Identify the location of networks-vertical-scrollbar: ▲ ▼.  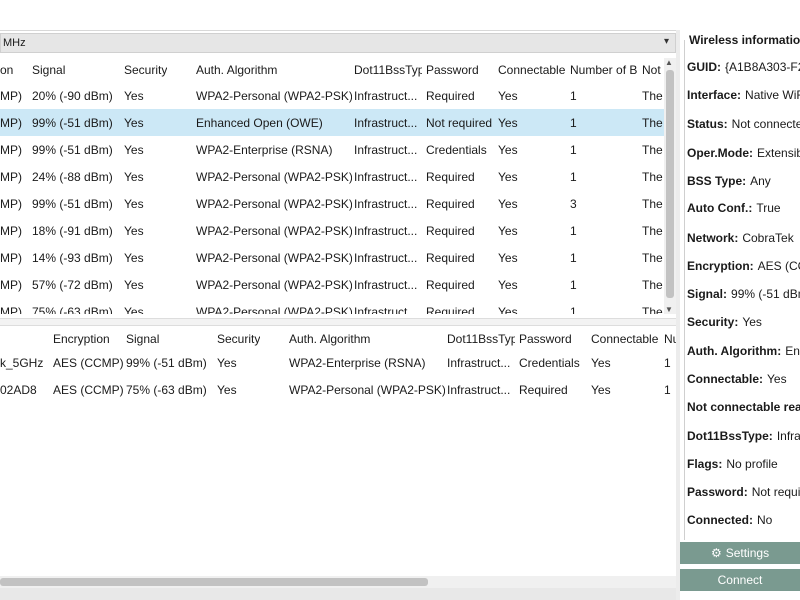
(670, 186).